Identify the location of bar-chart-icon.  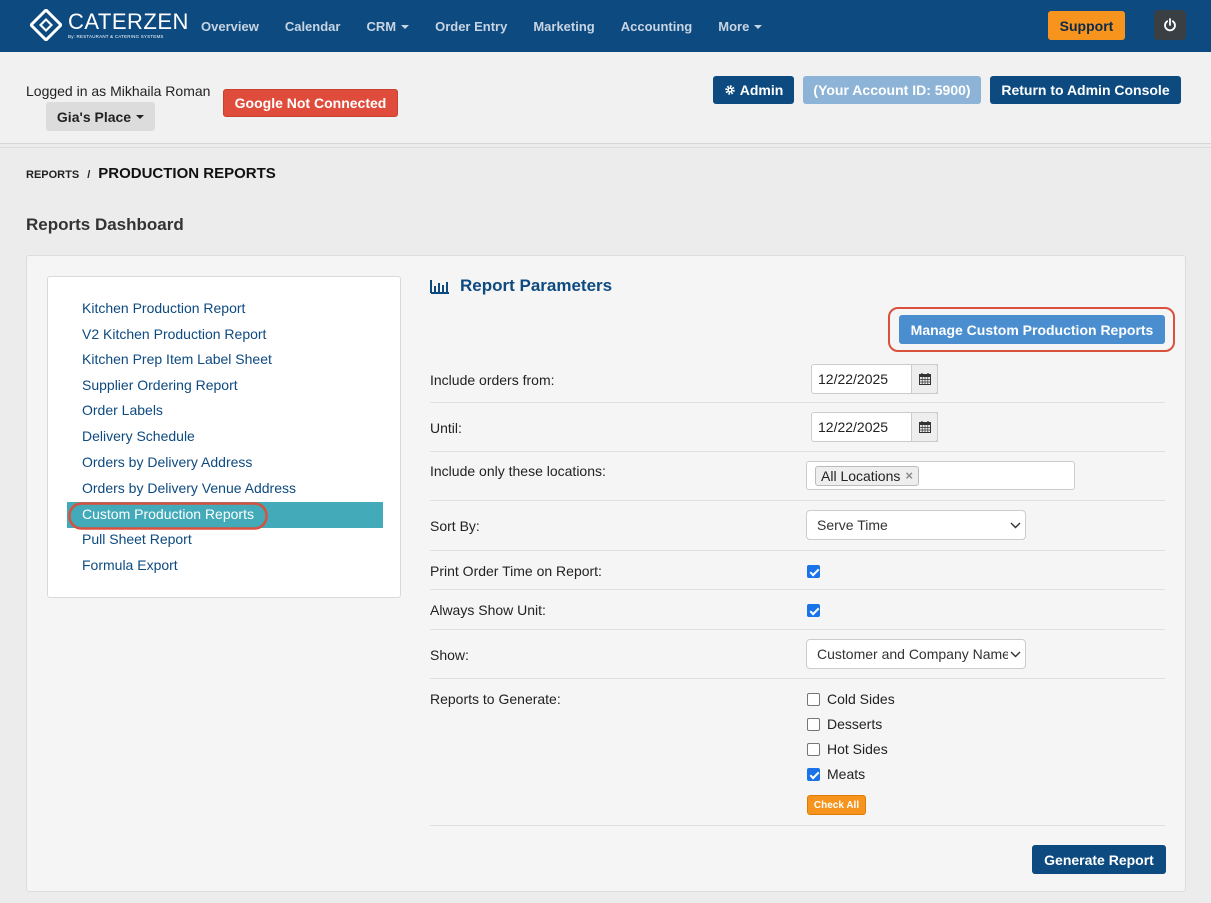
(439, 286).